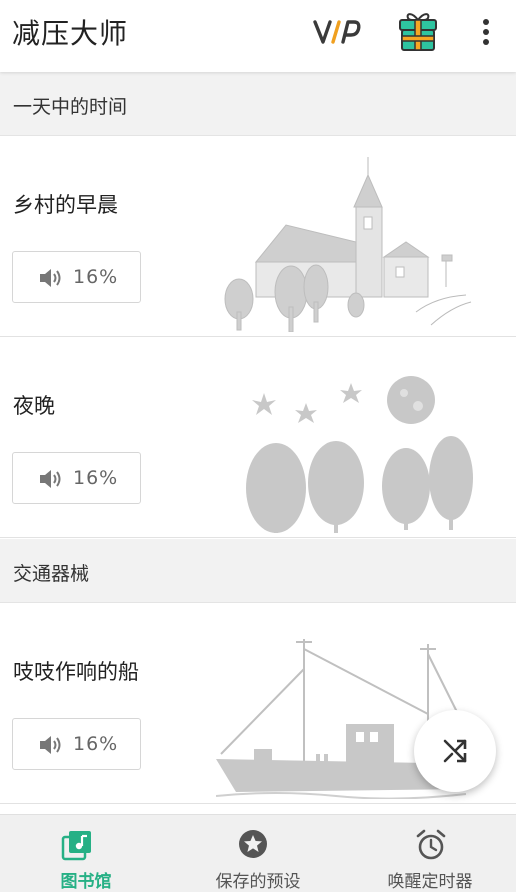  What do you see at coordinates (430, 882) in the screenshot?
I see `nav-label: 唤醒定时器` at bounding box center [430, 882].